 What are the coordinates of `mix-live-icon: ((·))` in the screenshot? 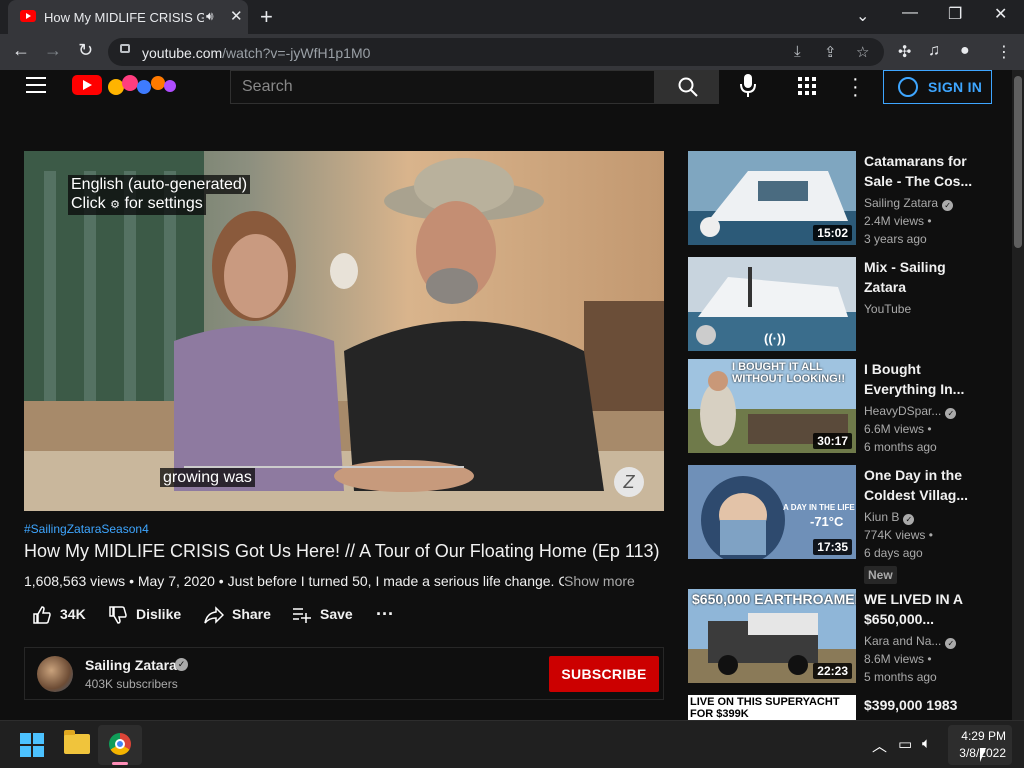 It's located at (775, 338).